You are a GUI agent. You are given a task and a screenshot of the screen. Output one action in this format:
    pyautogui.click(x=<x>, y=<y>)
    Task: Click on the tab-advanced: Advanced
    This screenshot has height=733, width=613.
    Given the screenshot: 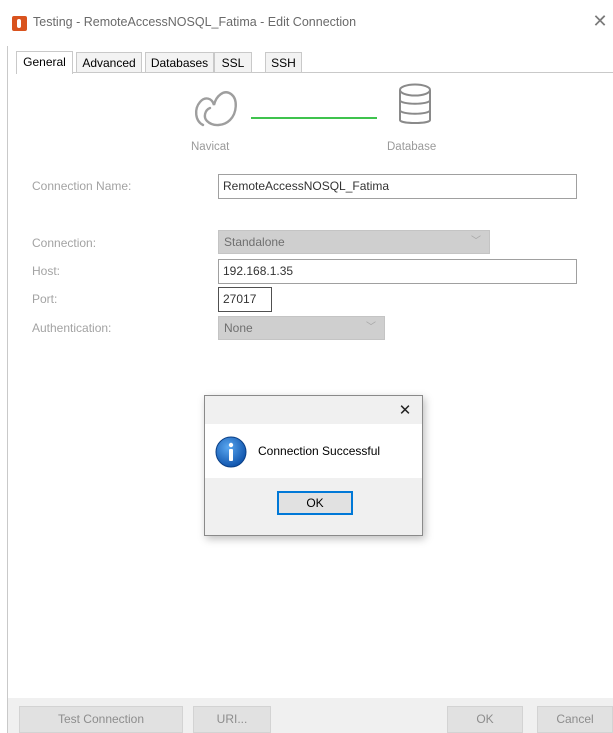 What is the action you would take?
    pyautogui.click(x=109, y=62)
    